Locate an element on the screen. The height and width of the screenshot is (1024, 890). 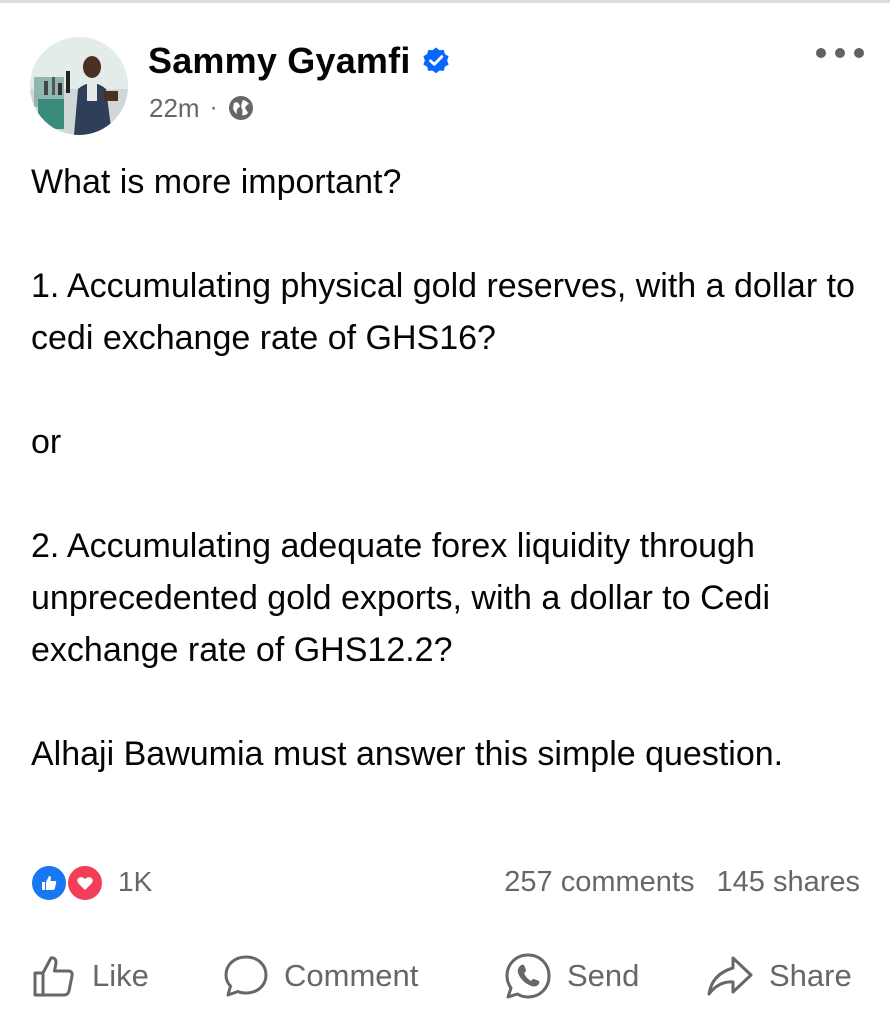
engagement-counts: 257 comments 145 shares is located at coordinates (682, 882).